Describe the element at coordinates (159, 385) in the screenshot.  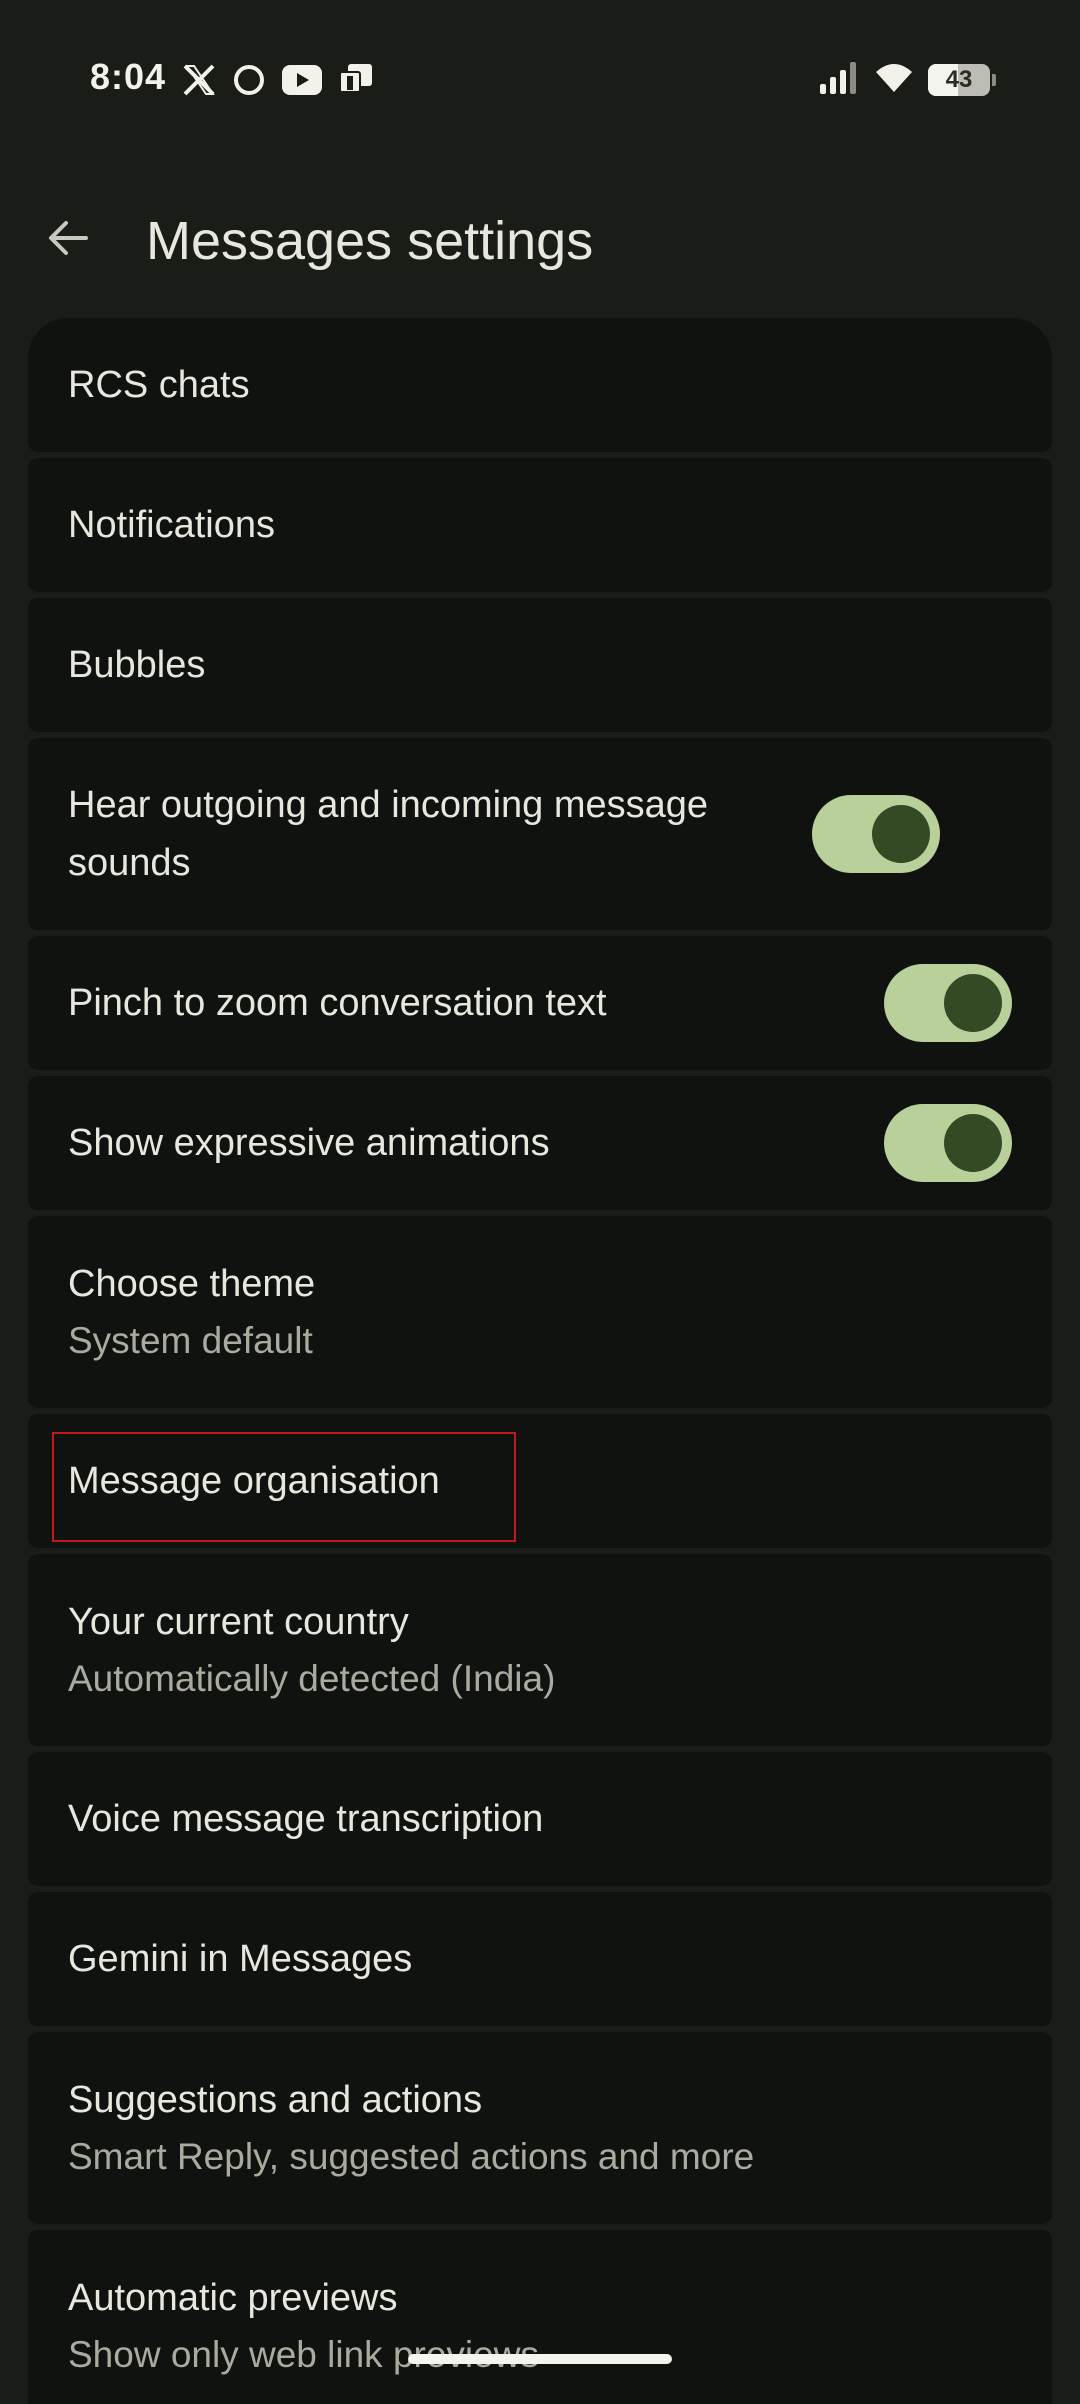
I see `setting-title: RCS chats` at that location.